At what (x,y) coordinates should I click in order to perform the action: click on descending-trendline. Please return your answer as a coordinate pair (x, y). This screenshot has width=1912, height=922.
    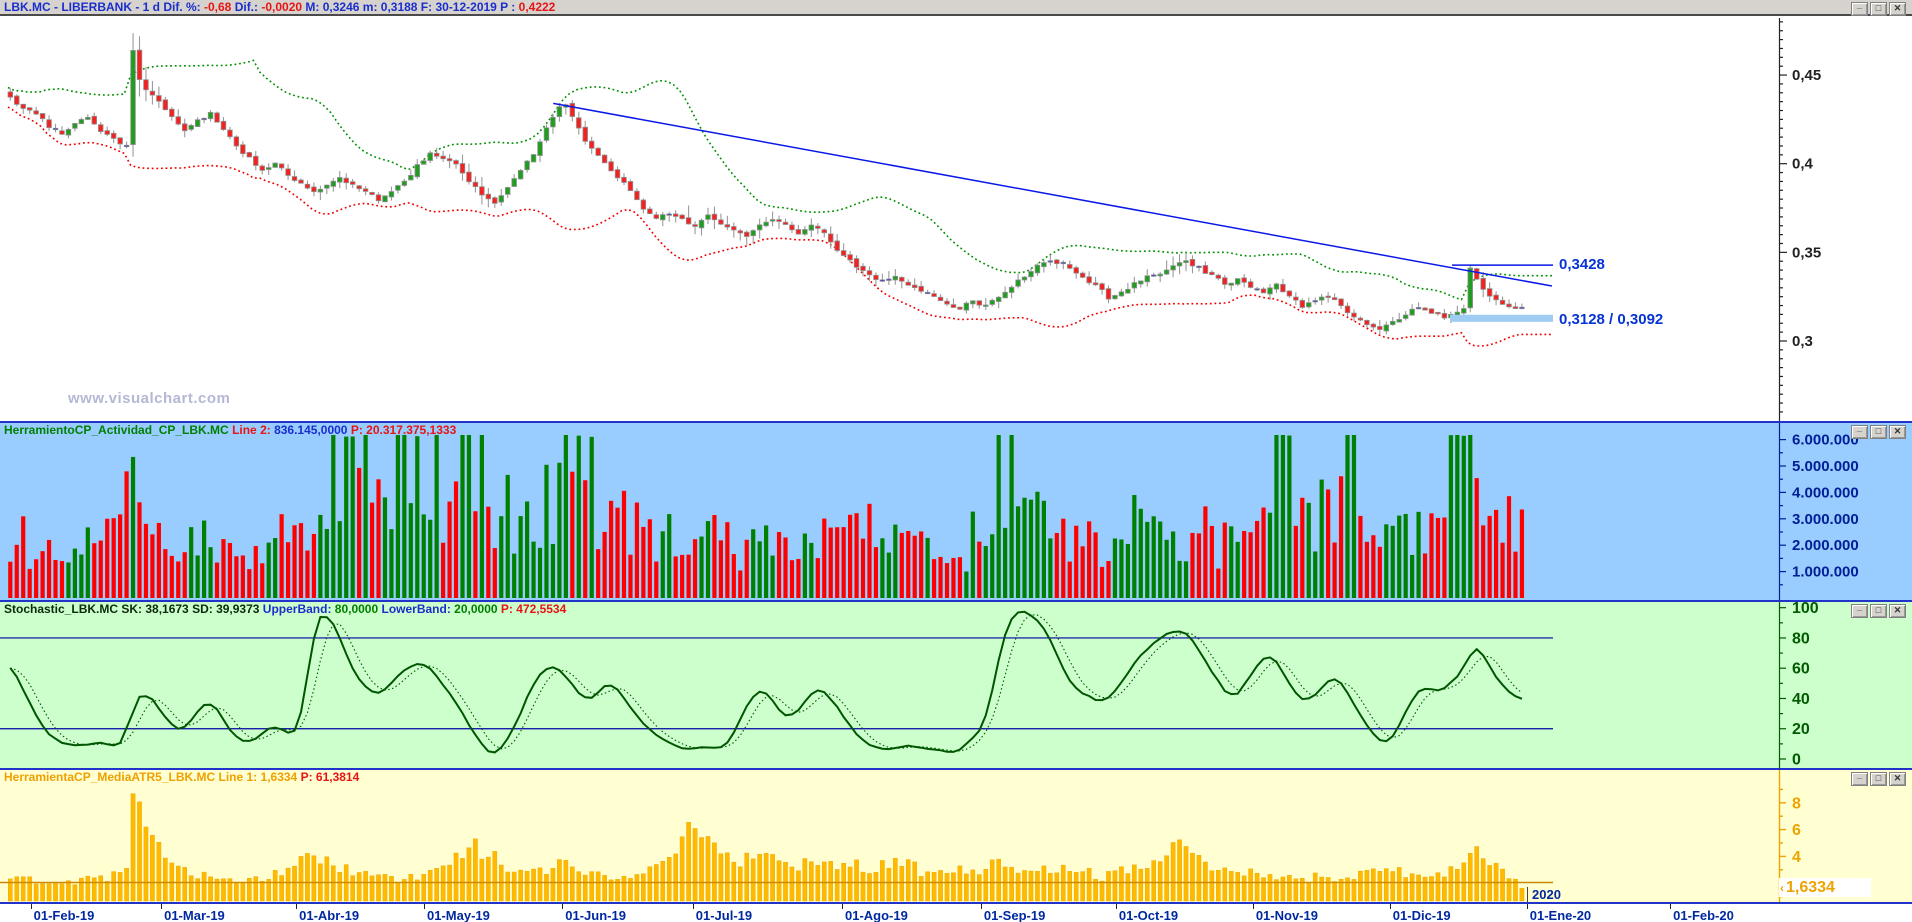
    Looking at the image, I should click on (1053, 194).